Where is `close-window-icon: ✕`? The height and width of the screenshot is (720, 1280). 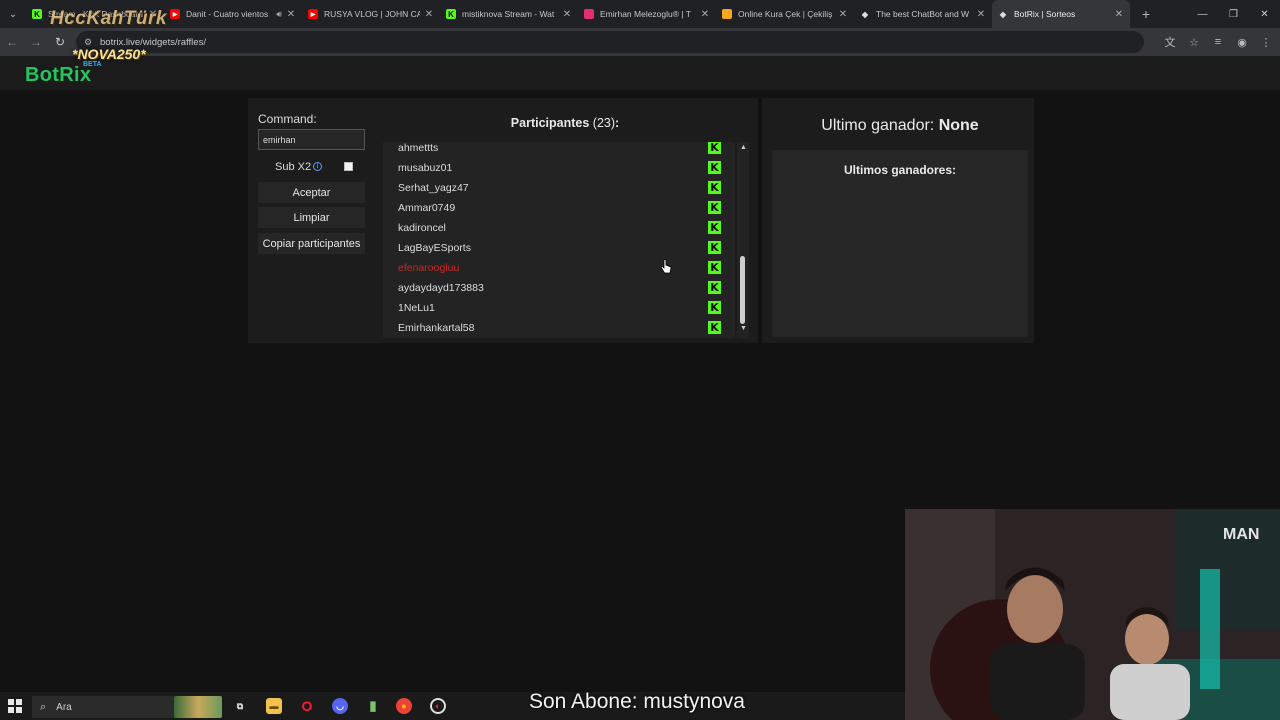 close-window-icon: ✕ is located at coordinates (1264, 14).